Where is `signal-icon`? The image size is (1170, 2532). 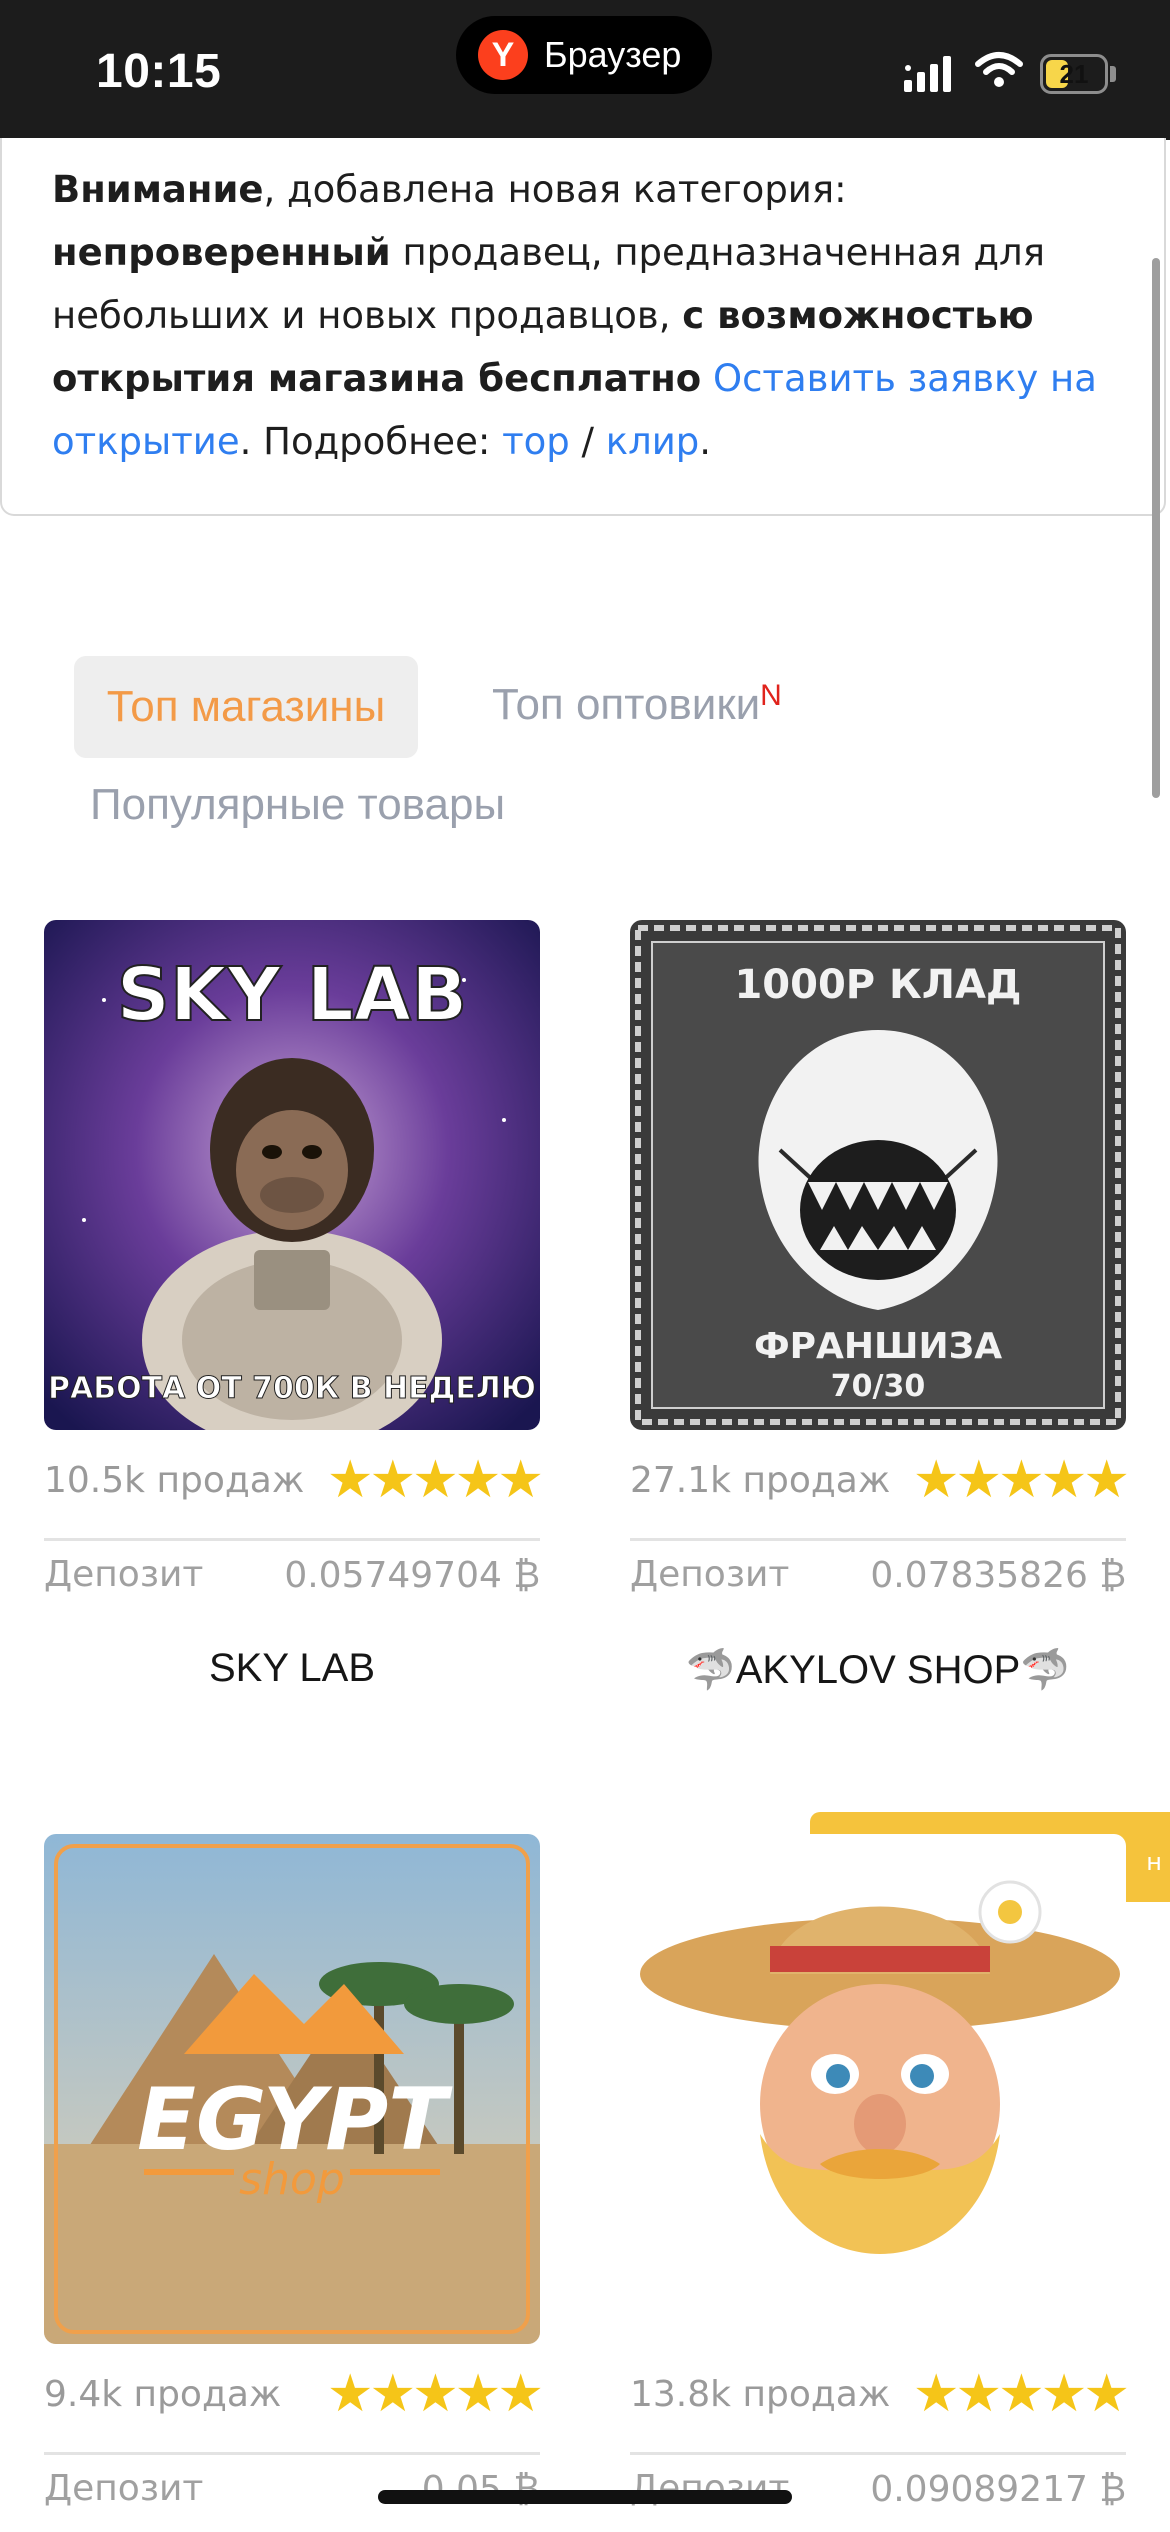 signal-icon is located at coordinates (927, 74).